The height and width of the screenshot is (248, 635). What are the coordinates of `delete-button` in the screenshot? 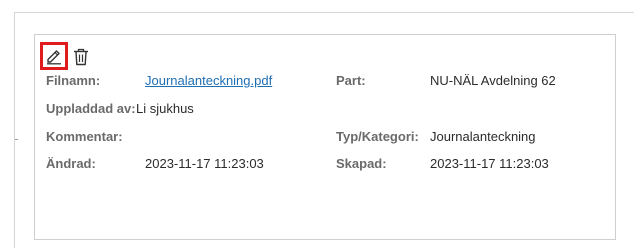 It's located at (81, 57).